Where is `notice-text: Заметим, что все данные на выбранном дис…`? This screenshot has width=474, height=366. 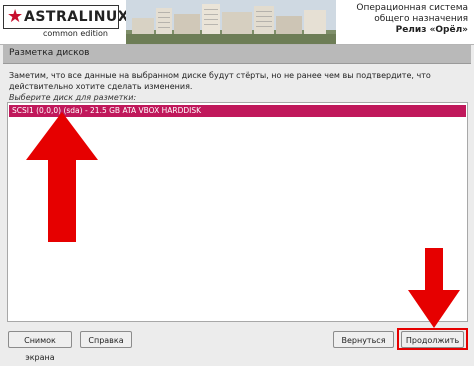 notice-text: Заметим, что все данные на выбранном дис… is located at coordinates (220, 81).